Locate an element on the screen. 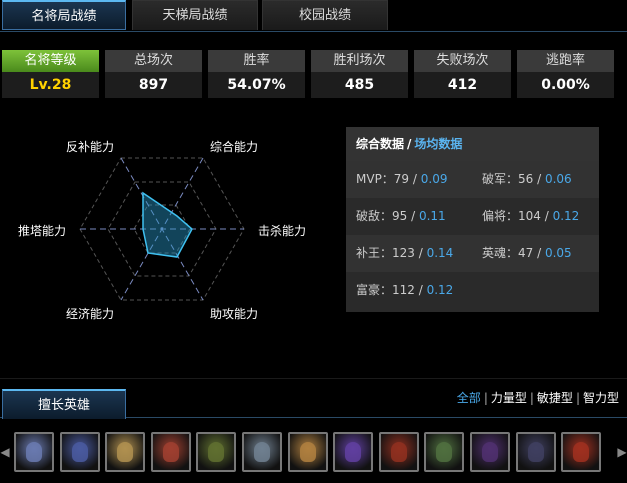 The image size is (627, 483). panel-row: MVP：79 / 0.09 破军：56 / 0.06 is located at coordinates (472, 179).